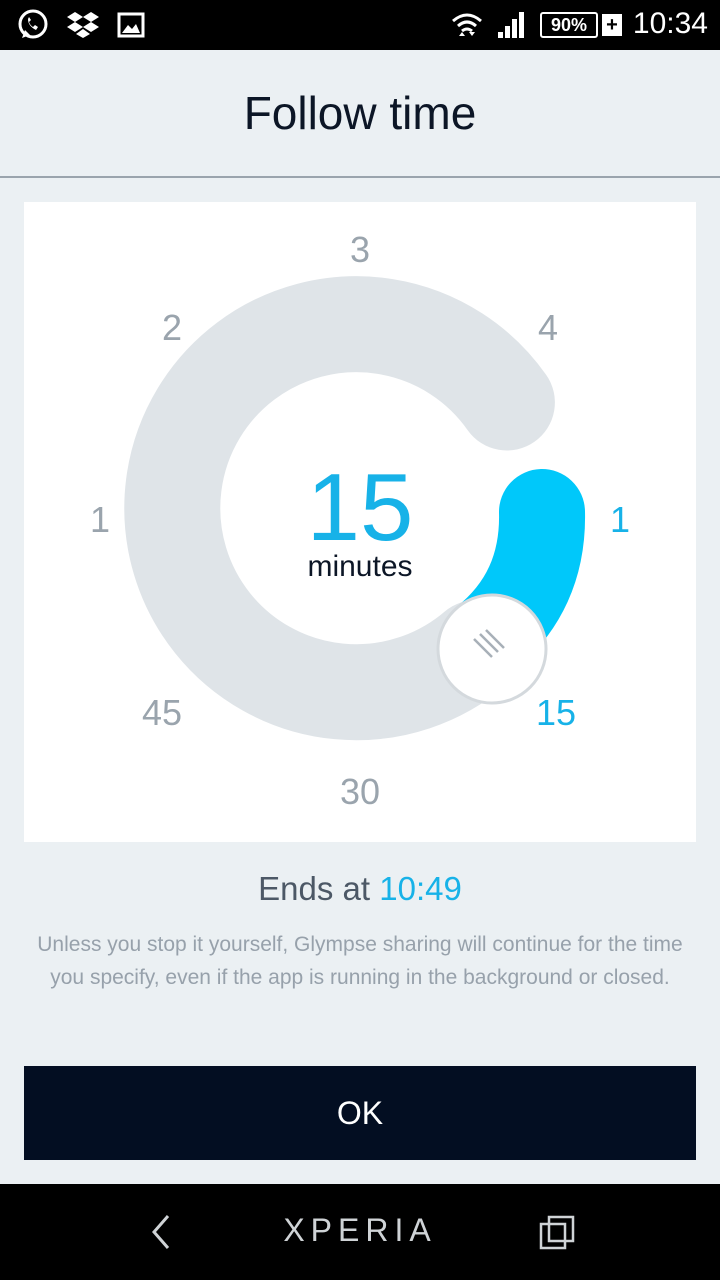 The width and height of the screenshot is (720, 1280). What do you see at coordinates (172, 327) in the screenshot?
I see `dial-label-2: 2` at bounding box center [172, 327].